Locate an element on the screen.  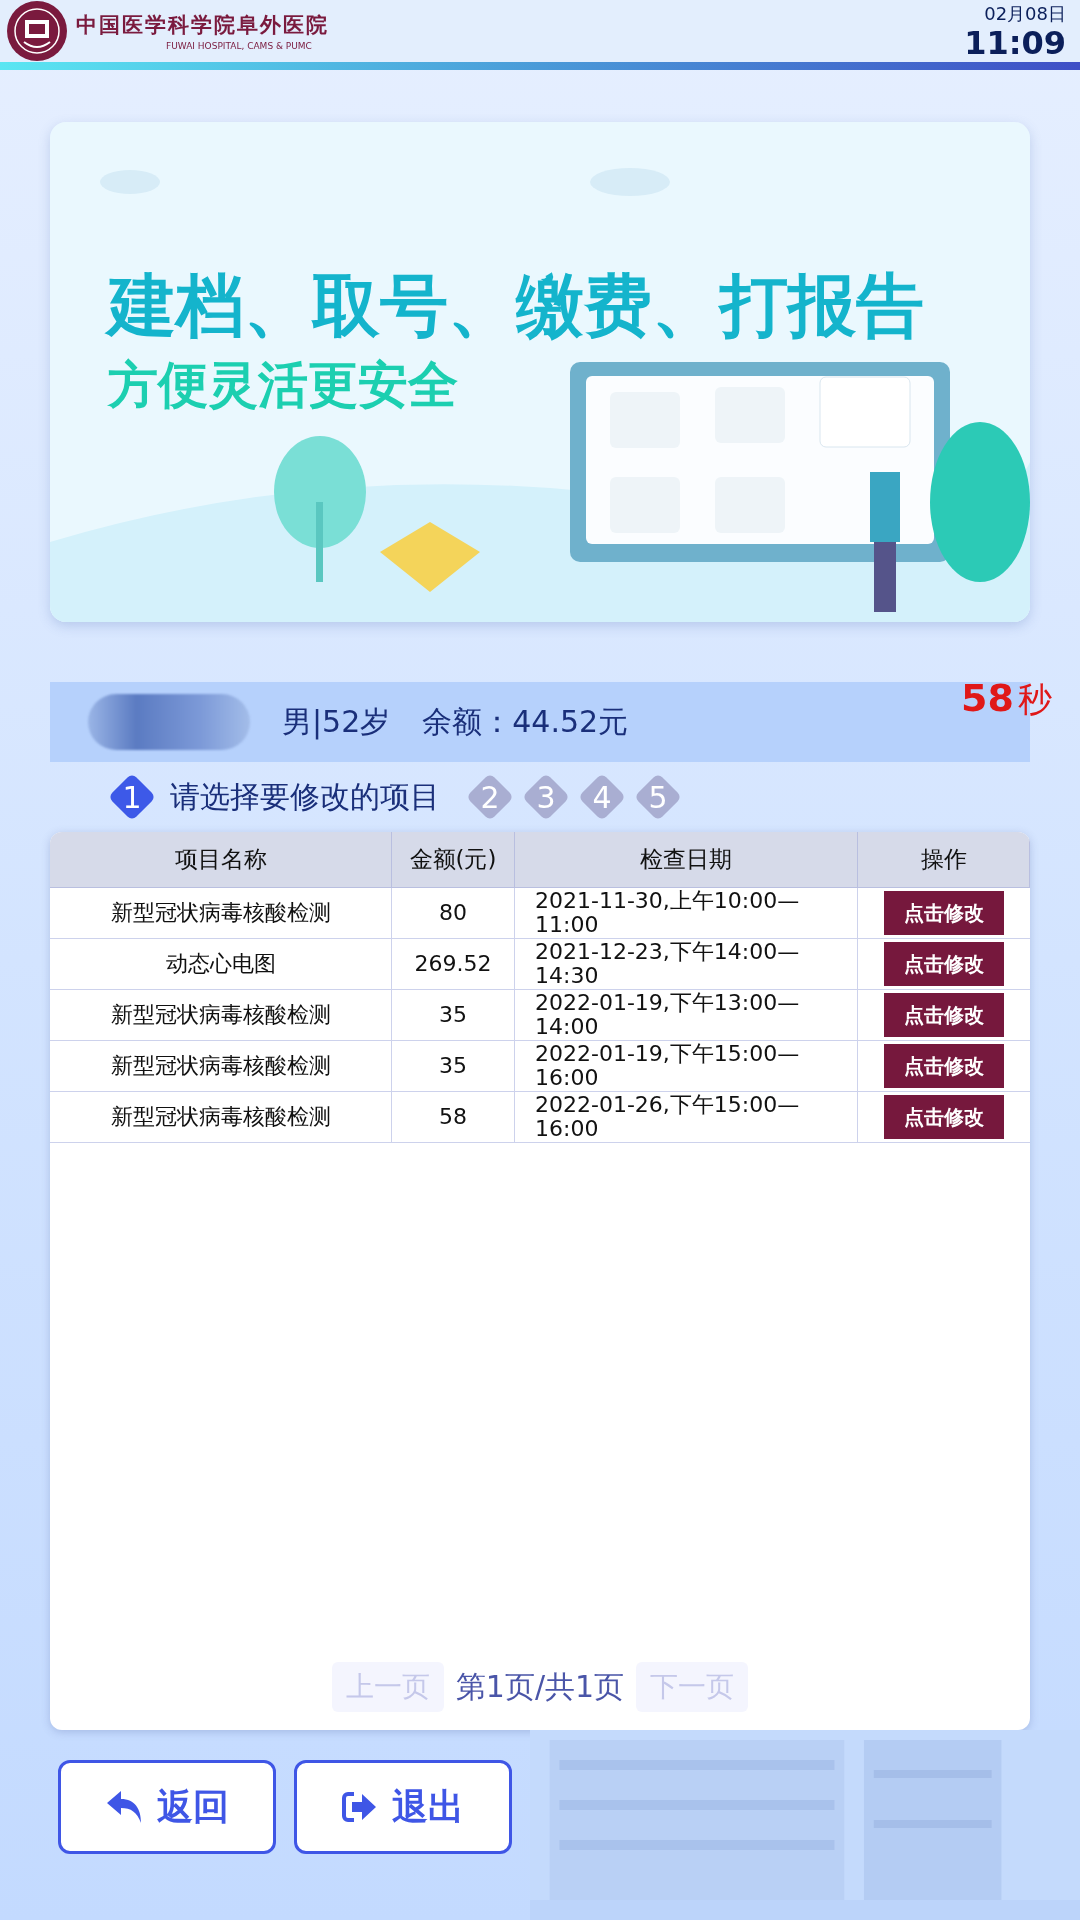
page-status: 第1页/共1页 is located at coordinates (540, 1687).